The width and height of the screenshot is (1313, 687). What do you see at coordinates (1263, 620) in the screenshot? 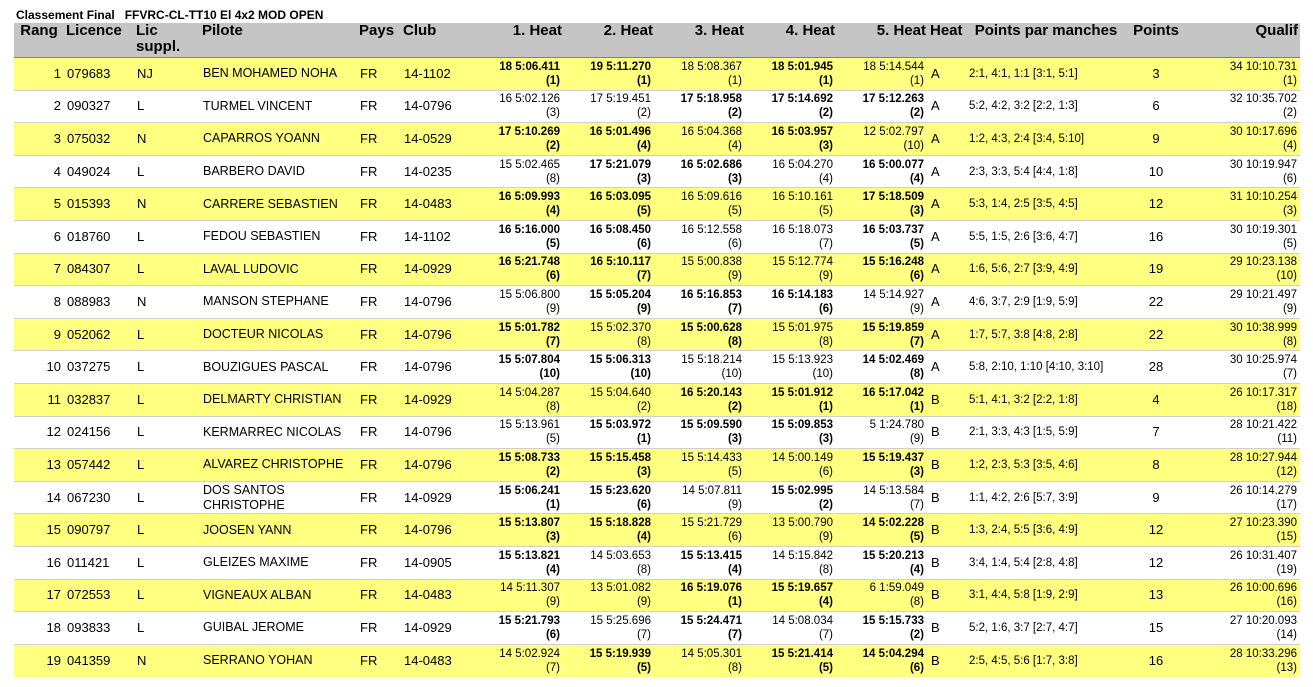
I see `qualif-result: 27 10:20.093` at bounding box center [1263, 620].